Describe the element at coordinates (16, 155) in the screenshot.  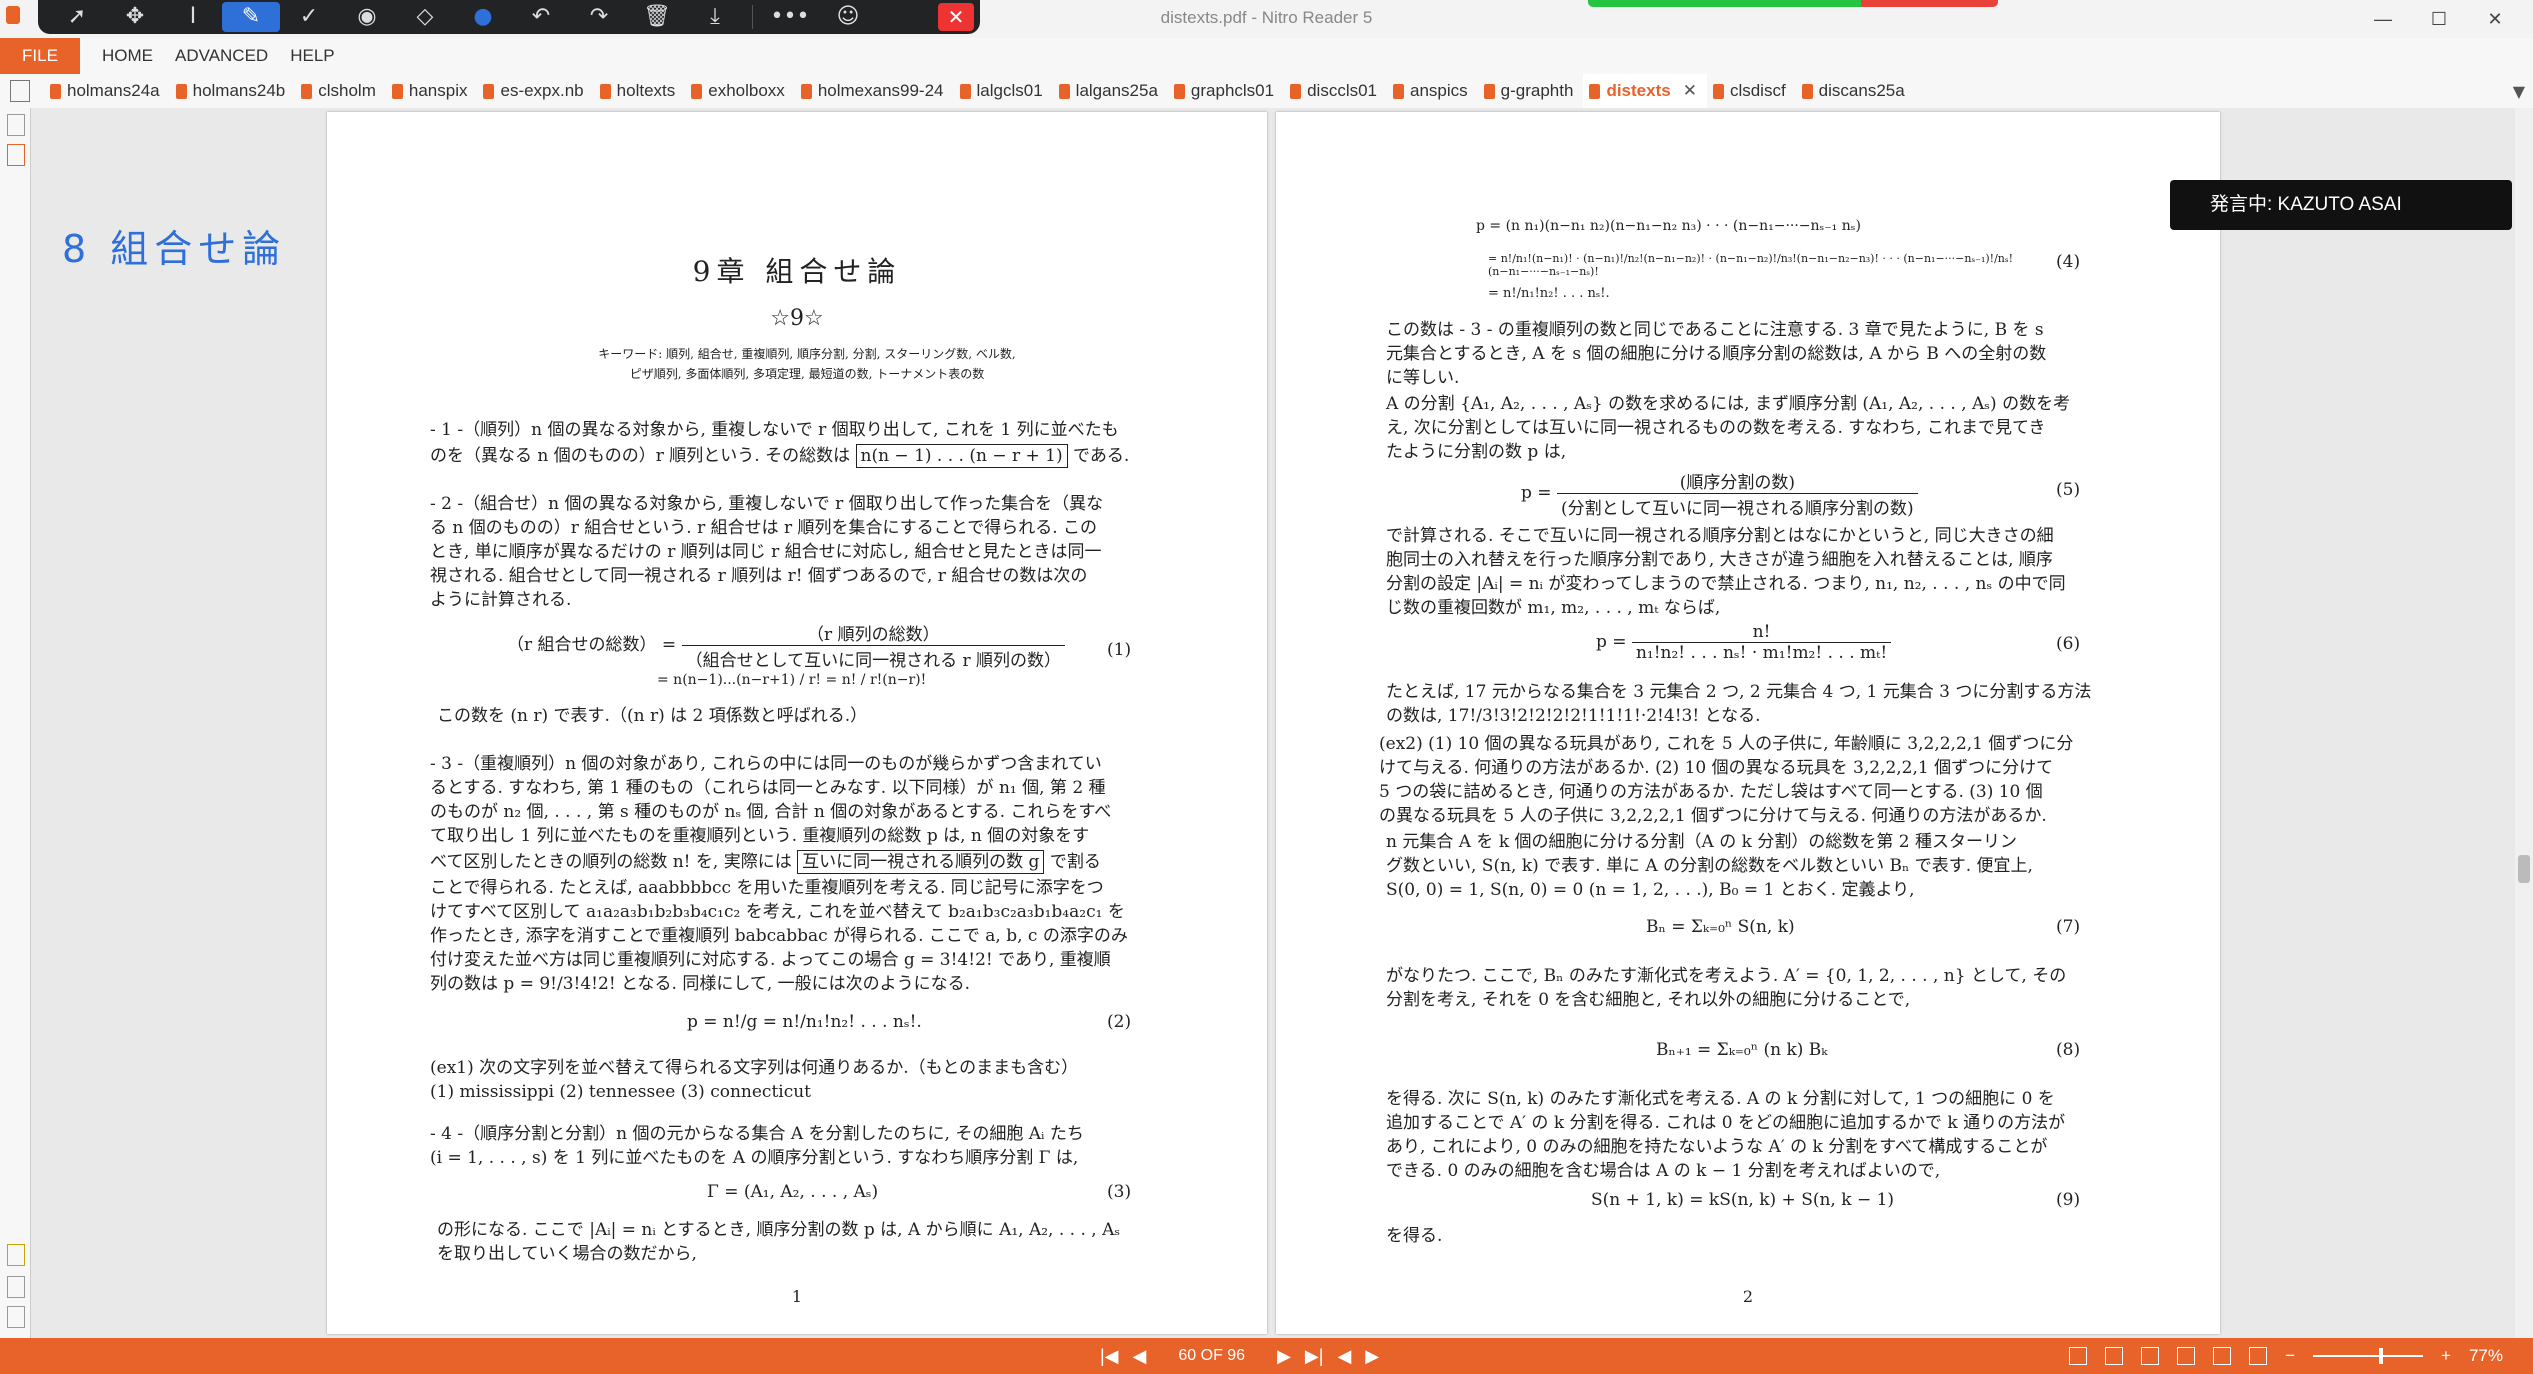
I see `bookmarks-panel-icon` at that location.